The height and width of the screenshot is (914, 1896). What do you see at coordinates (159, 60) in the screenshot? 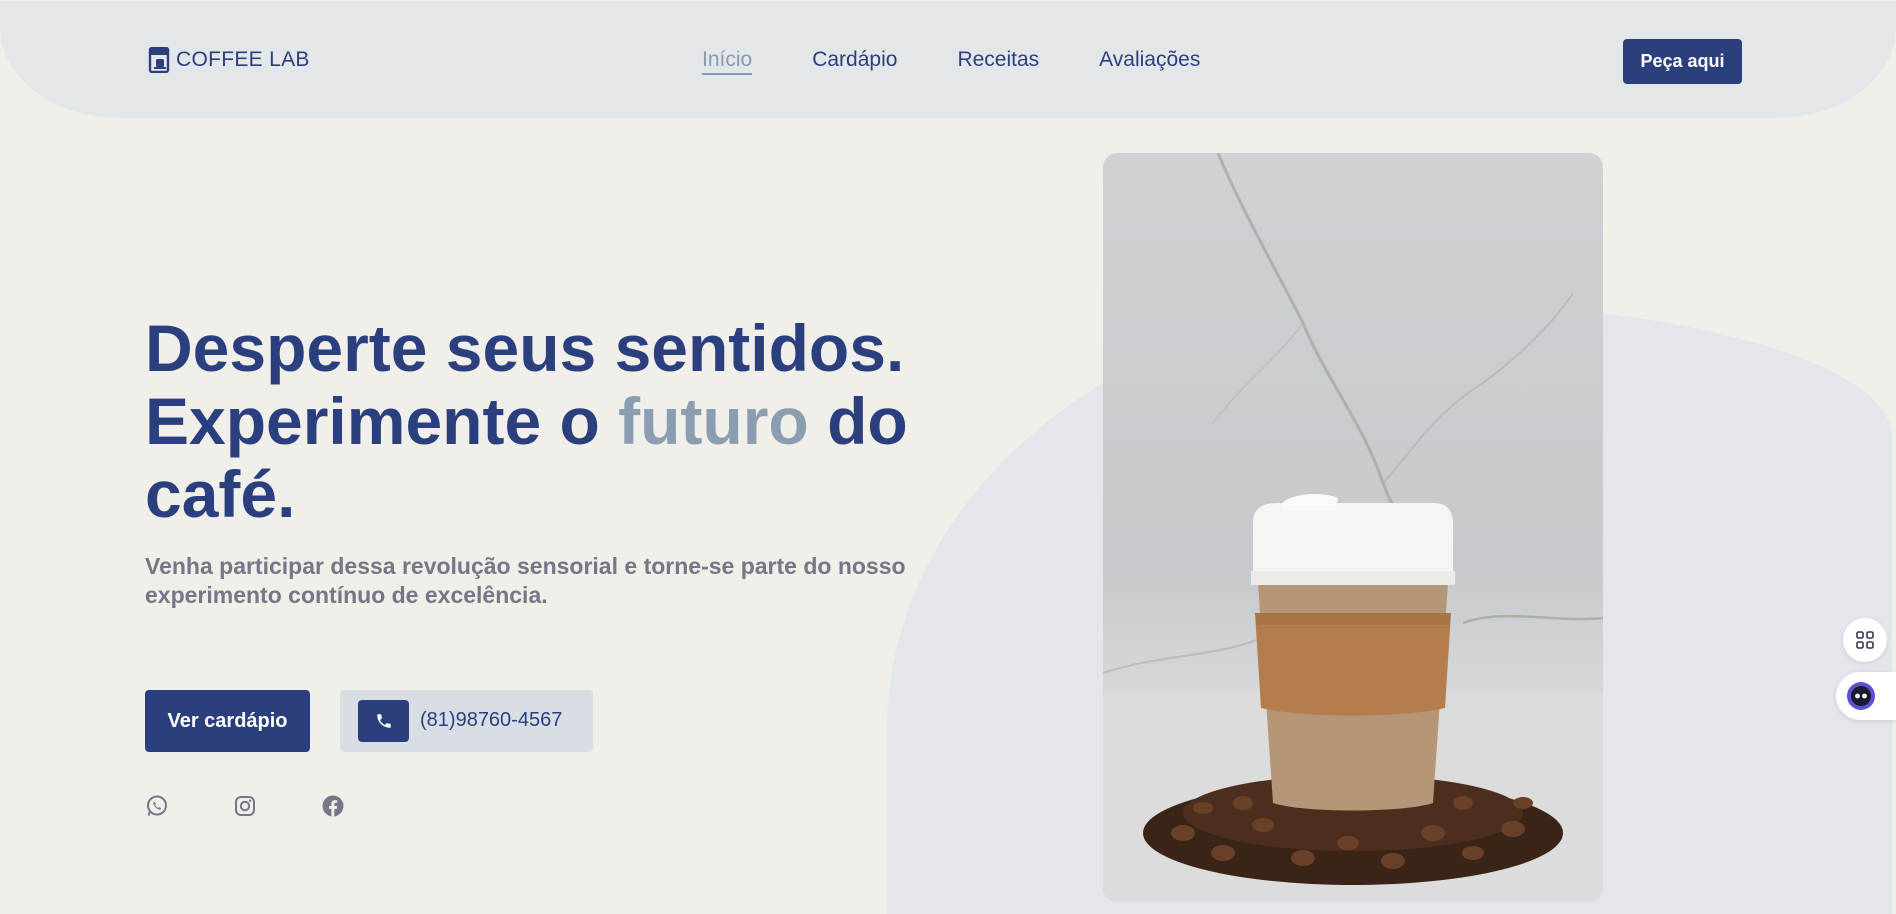
I see `coffee-machine-icon` at bounding box center [159, 60].